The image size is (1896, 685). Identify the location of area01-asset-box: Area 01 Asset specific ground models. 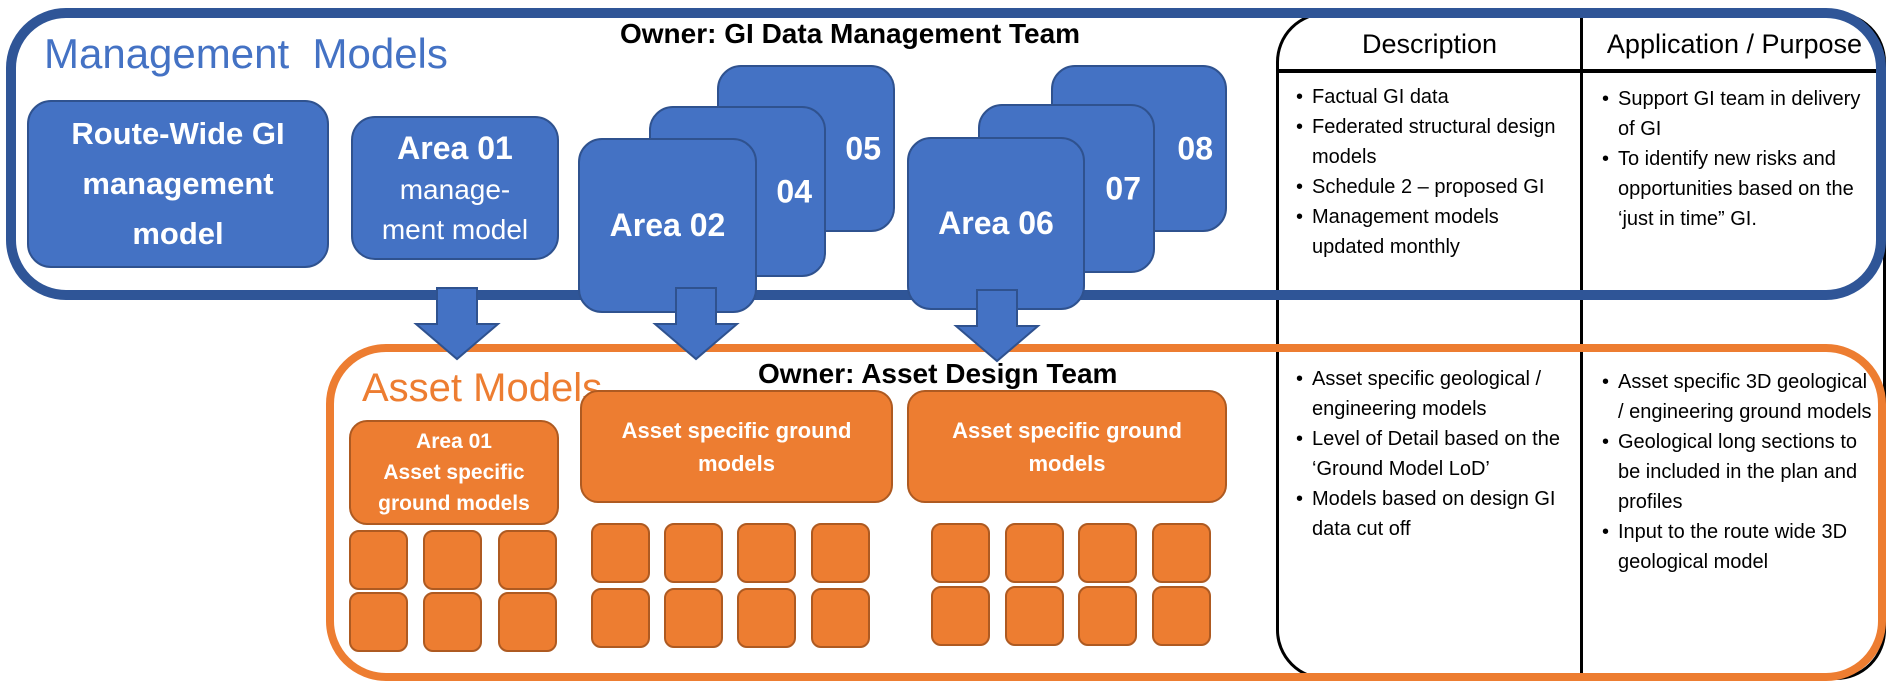
(454, 472).